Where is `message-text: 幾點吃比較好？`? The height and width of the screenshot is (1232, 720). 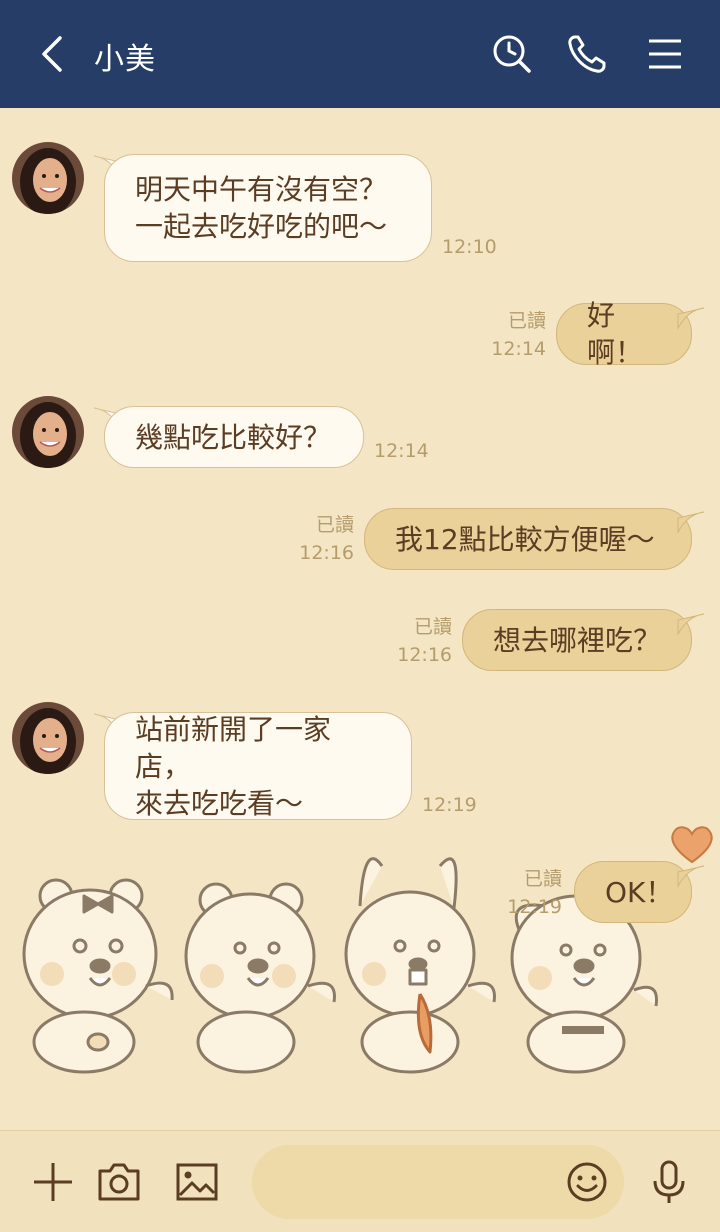 message-text: 幾點吃比較好？ is located at coordinates (233, 437).